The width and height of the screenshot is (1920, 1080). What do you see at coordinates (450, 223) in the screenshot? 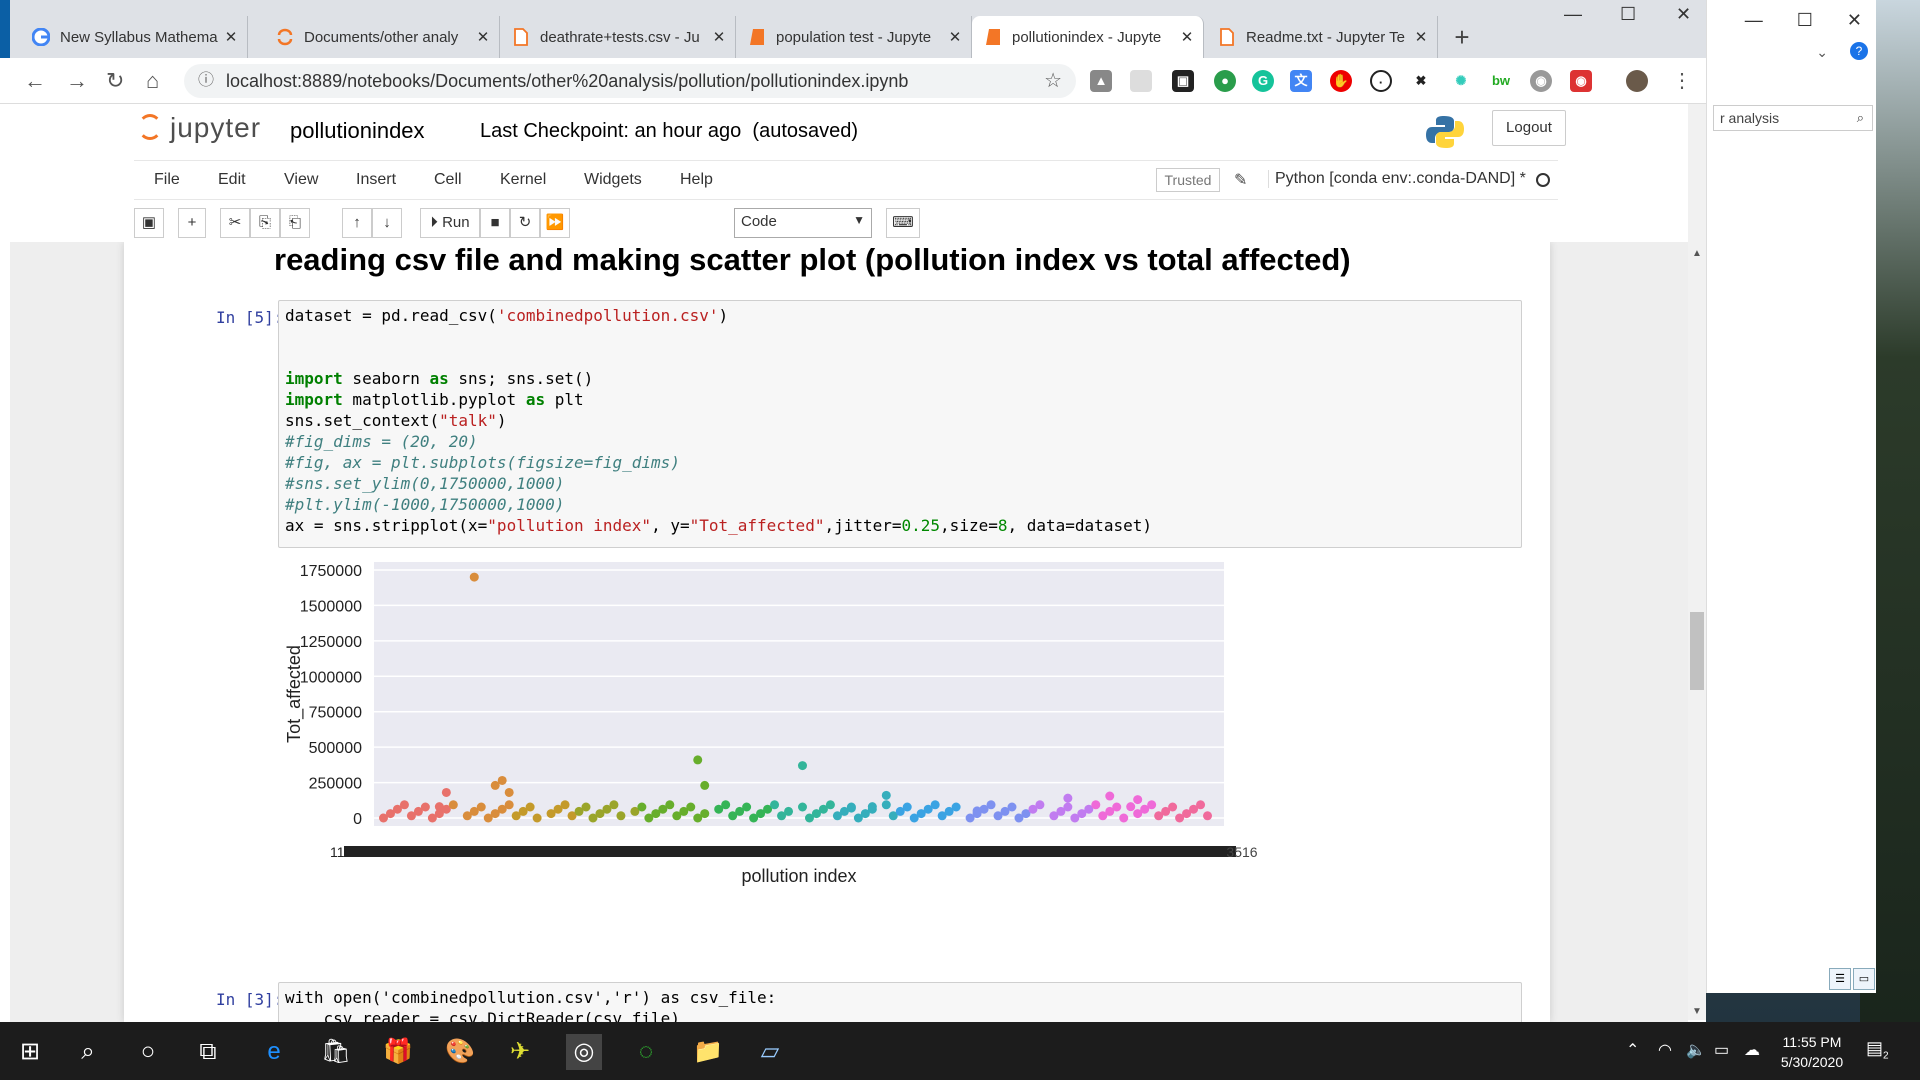
I see `run-button: ⏵ Run` at bounding box center [450, 223].